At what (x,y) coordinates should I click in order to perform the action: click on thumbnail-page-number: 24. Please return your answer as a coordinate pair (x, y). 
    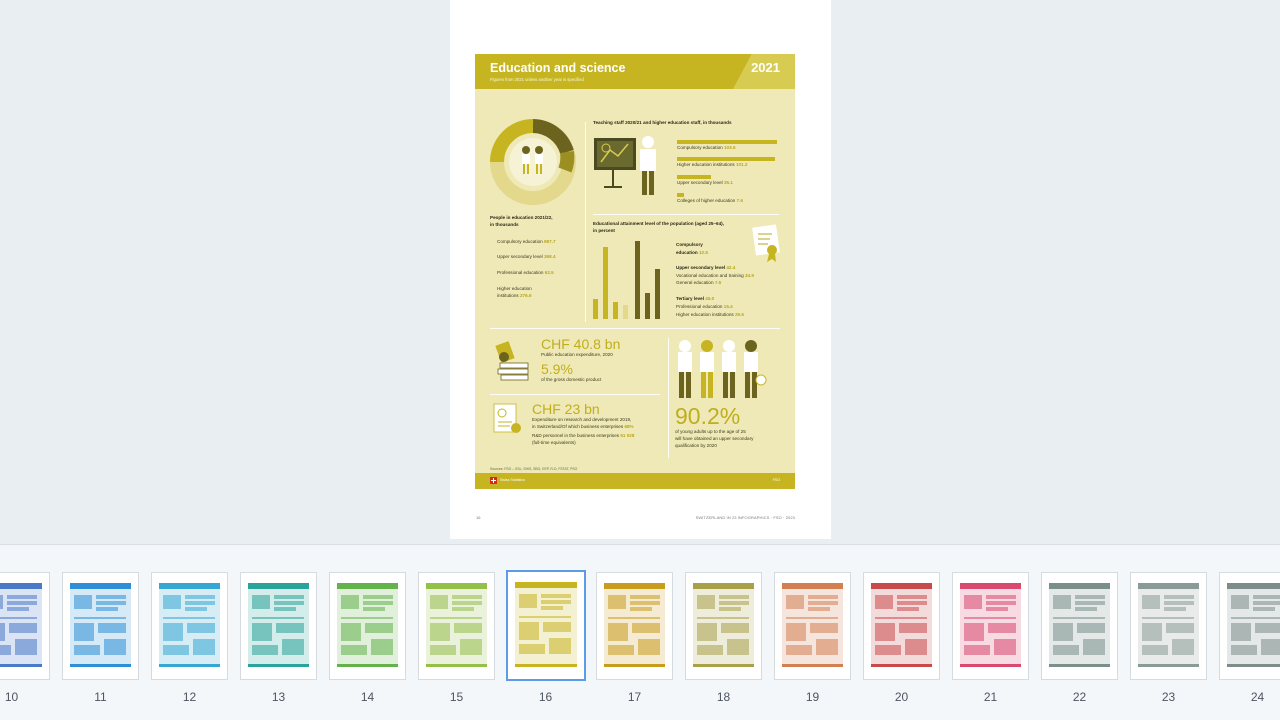
    Looking at the image, I should click on (1257, 697).